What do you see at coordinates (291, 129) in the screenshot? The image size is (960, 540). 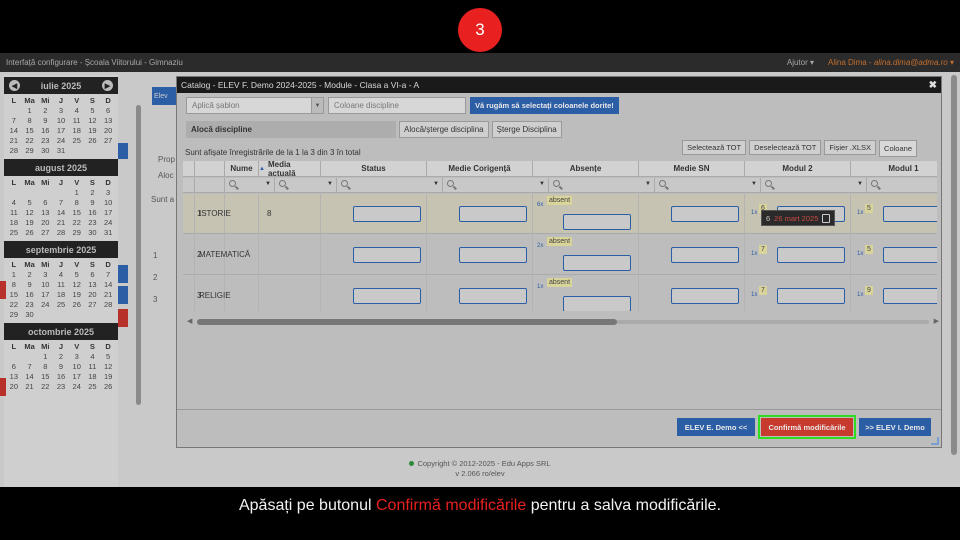 I see `tab-alloc-discipline: Alocă discipline` at bounding box center [291, 129].